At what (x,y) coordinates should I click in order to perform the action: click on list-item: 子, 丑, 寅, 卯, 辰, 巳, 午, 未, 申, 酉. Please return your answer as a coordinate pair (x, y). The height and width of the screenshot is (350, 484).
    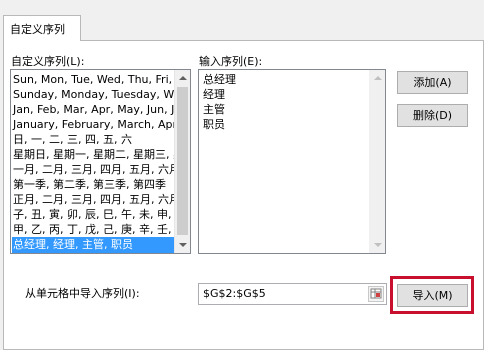
    Looking at the image, I should click on (93, 215).